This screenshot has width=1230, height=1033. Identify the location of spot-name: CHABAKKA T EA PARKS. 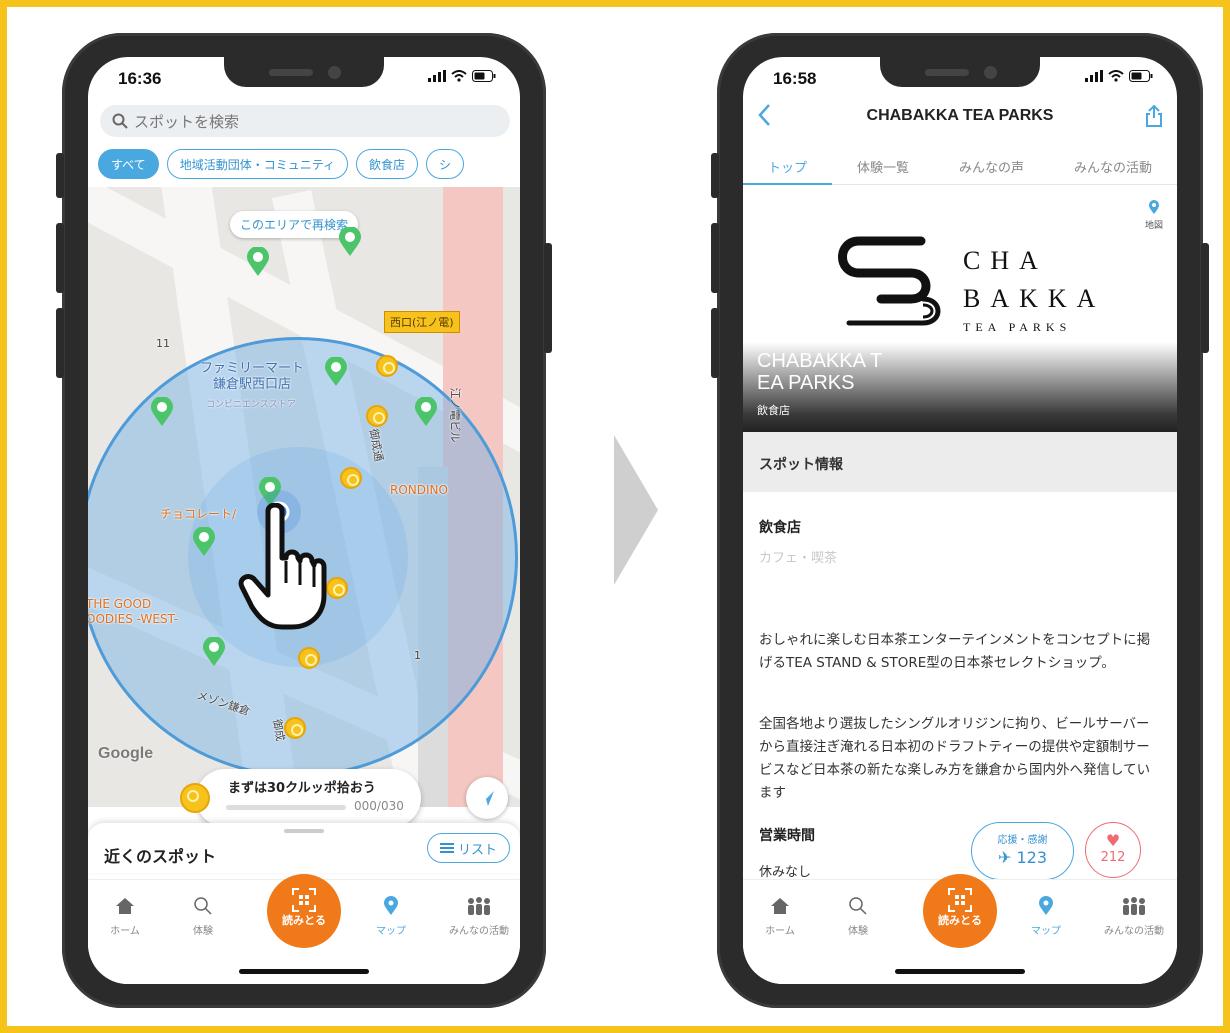
(820, 372).